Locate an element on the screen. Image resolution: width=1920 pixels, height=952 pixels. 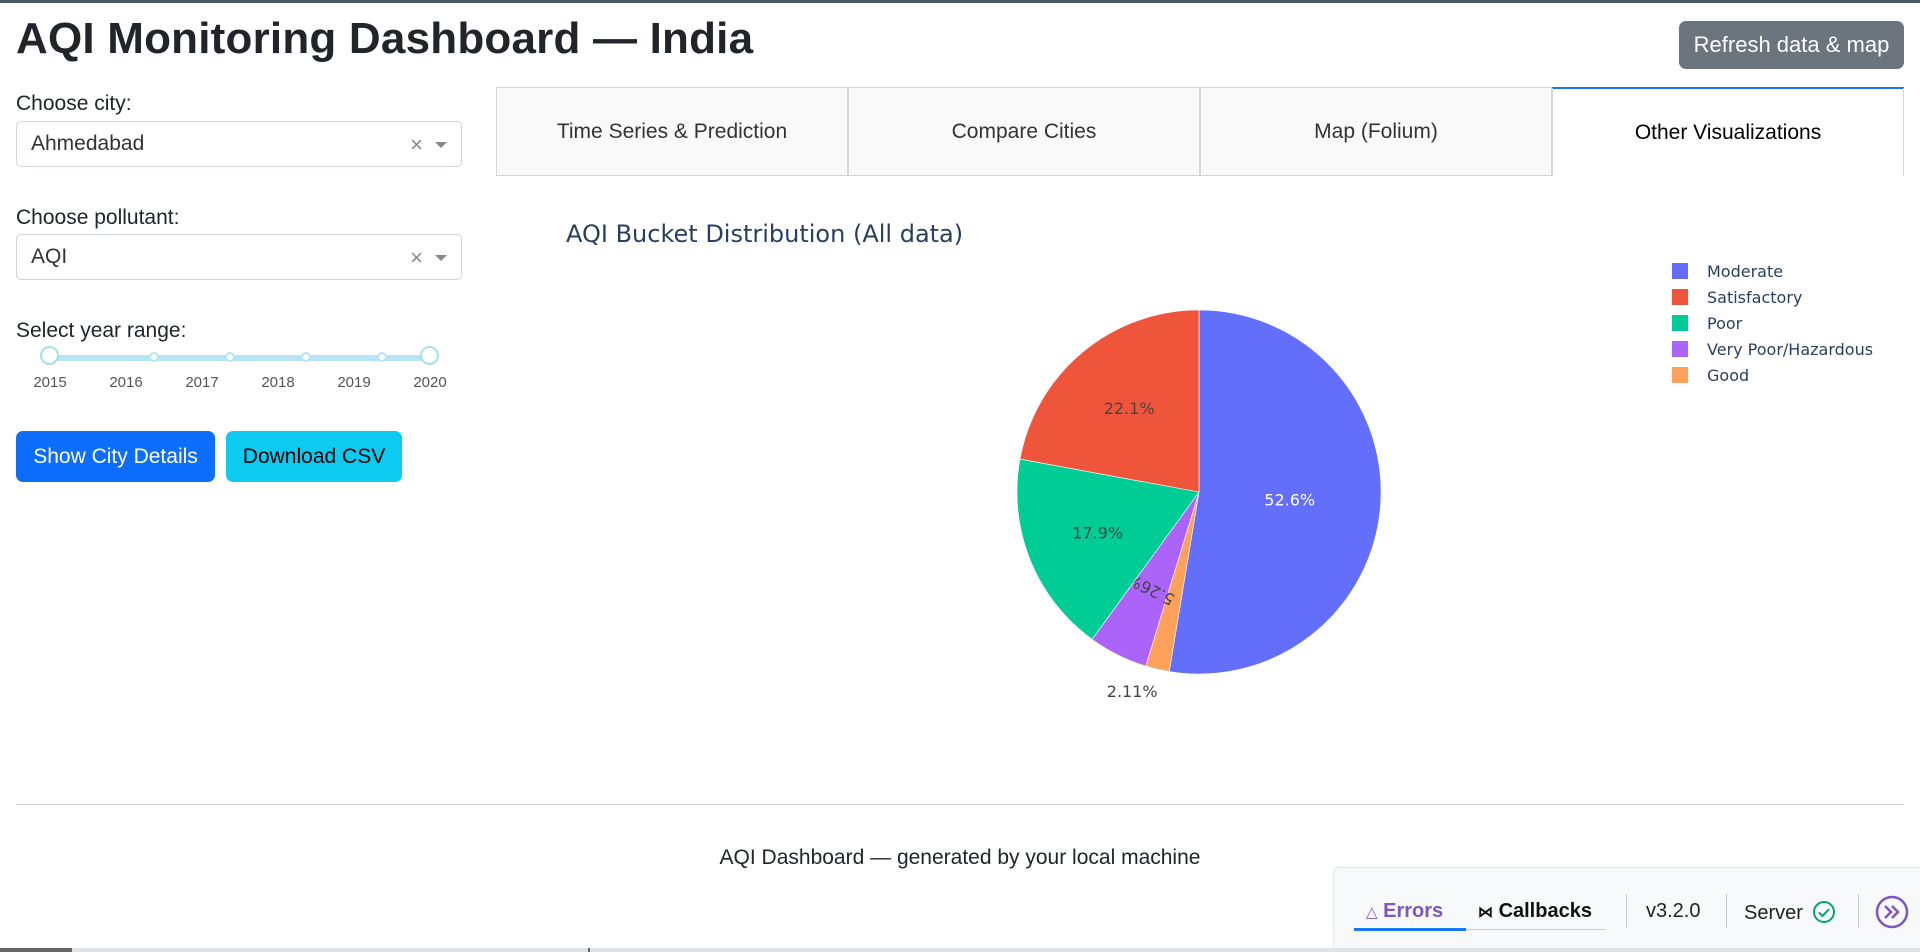
dev-tools-bar: △ Errors ⋈ Callbacks v3.2.0 Server is located at coordinates (1626, 909).